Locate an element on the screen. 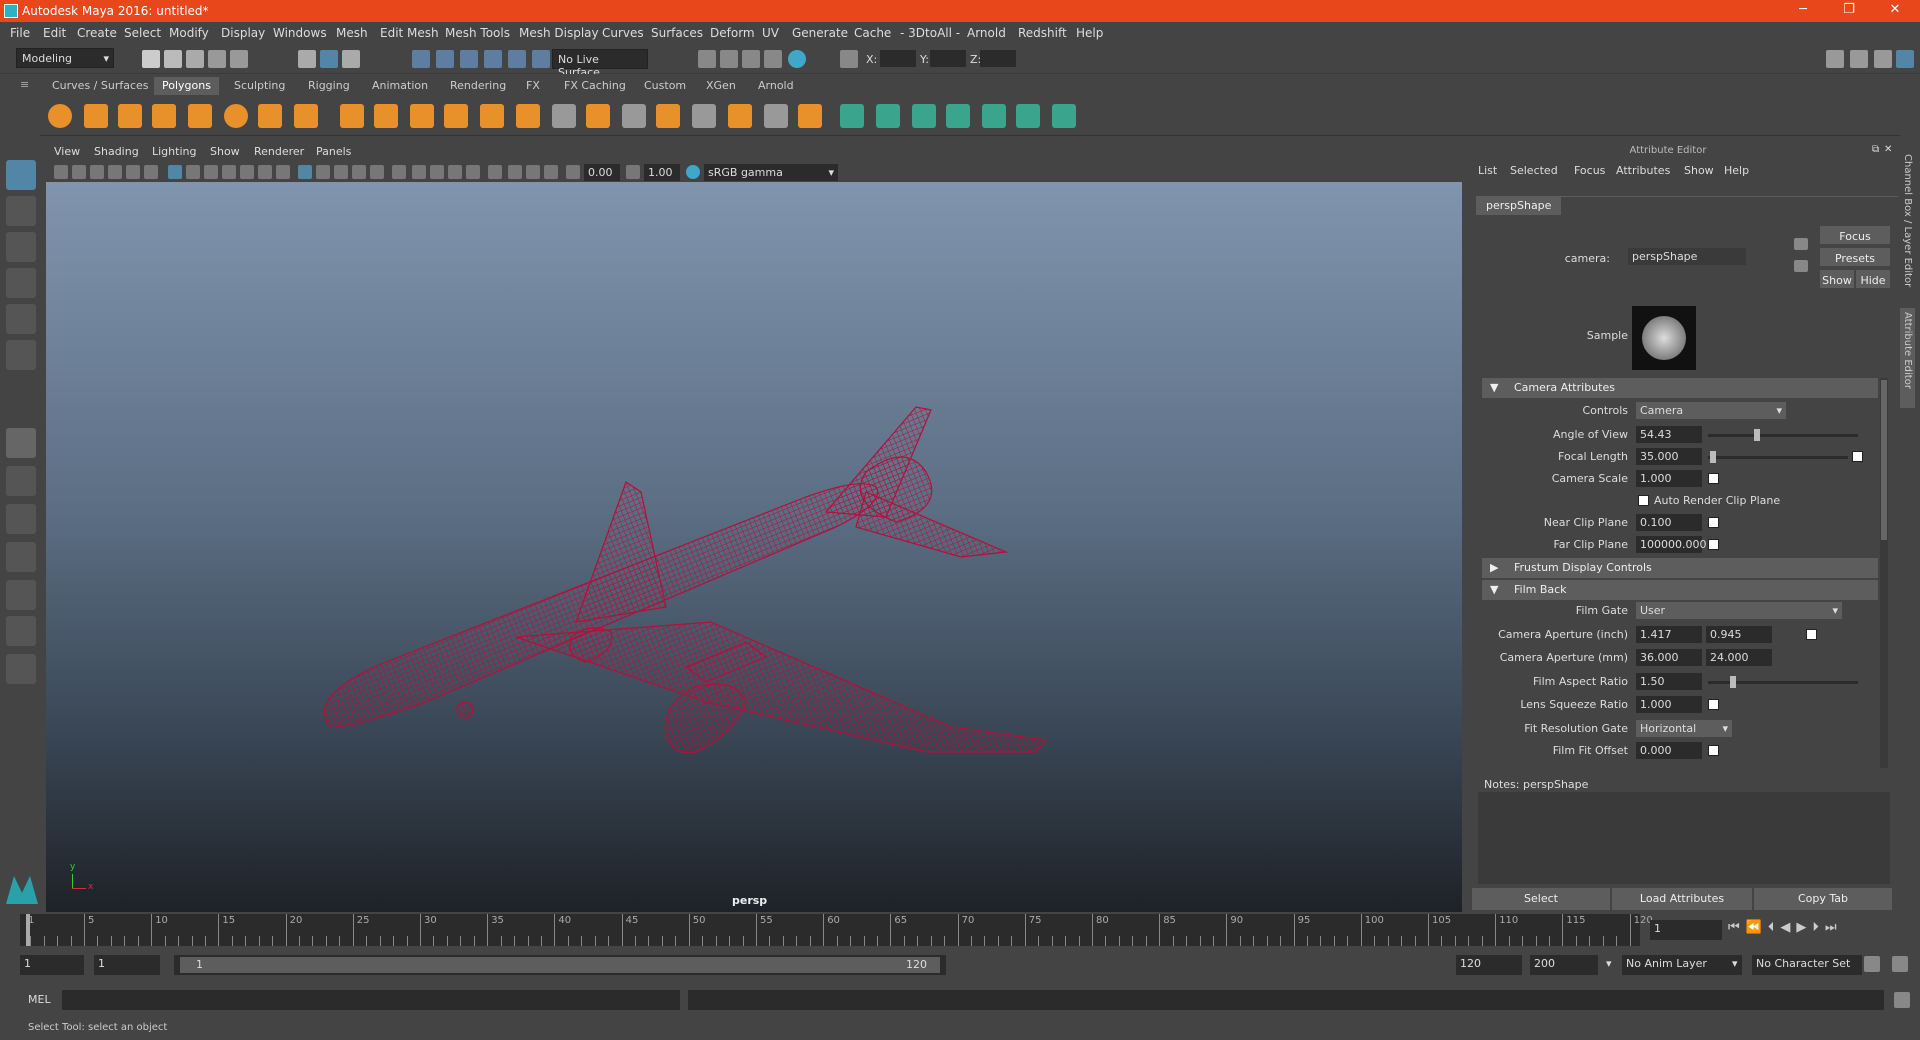  menu-cache: Cache is located at coordinates (872, 33).